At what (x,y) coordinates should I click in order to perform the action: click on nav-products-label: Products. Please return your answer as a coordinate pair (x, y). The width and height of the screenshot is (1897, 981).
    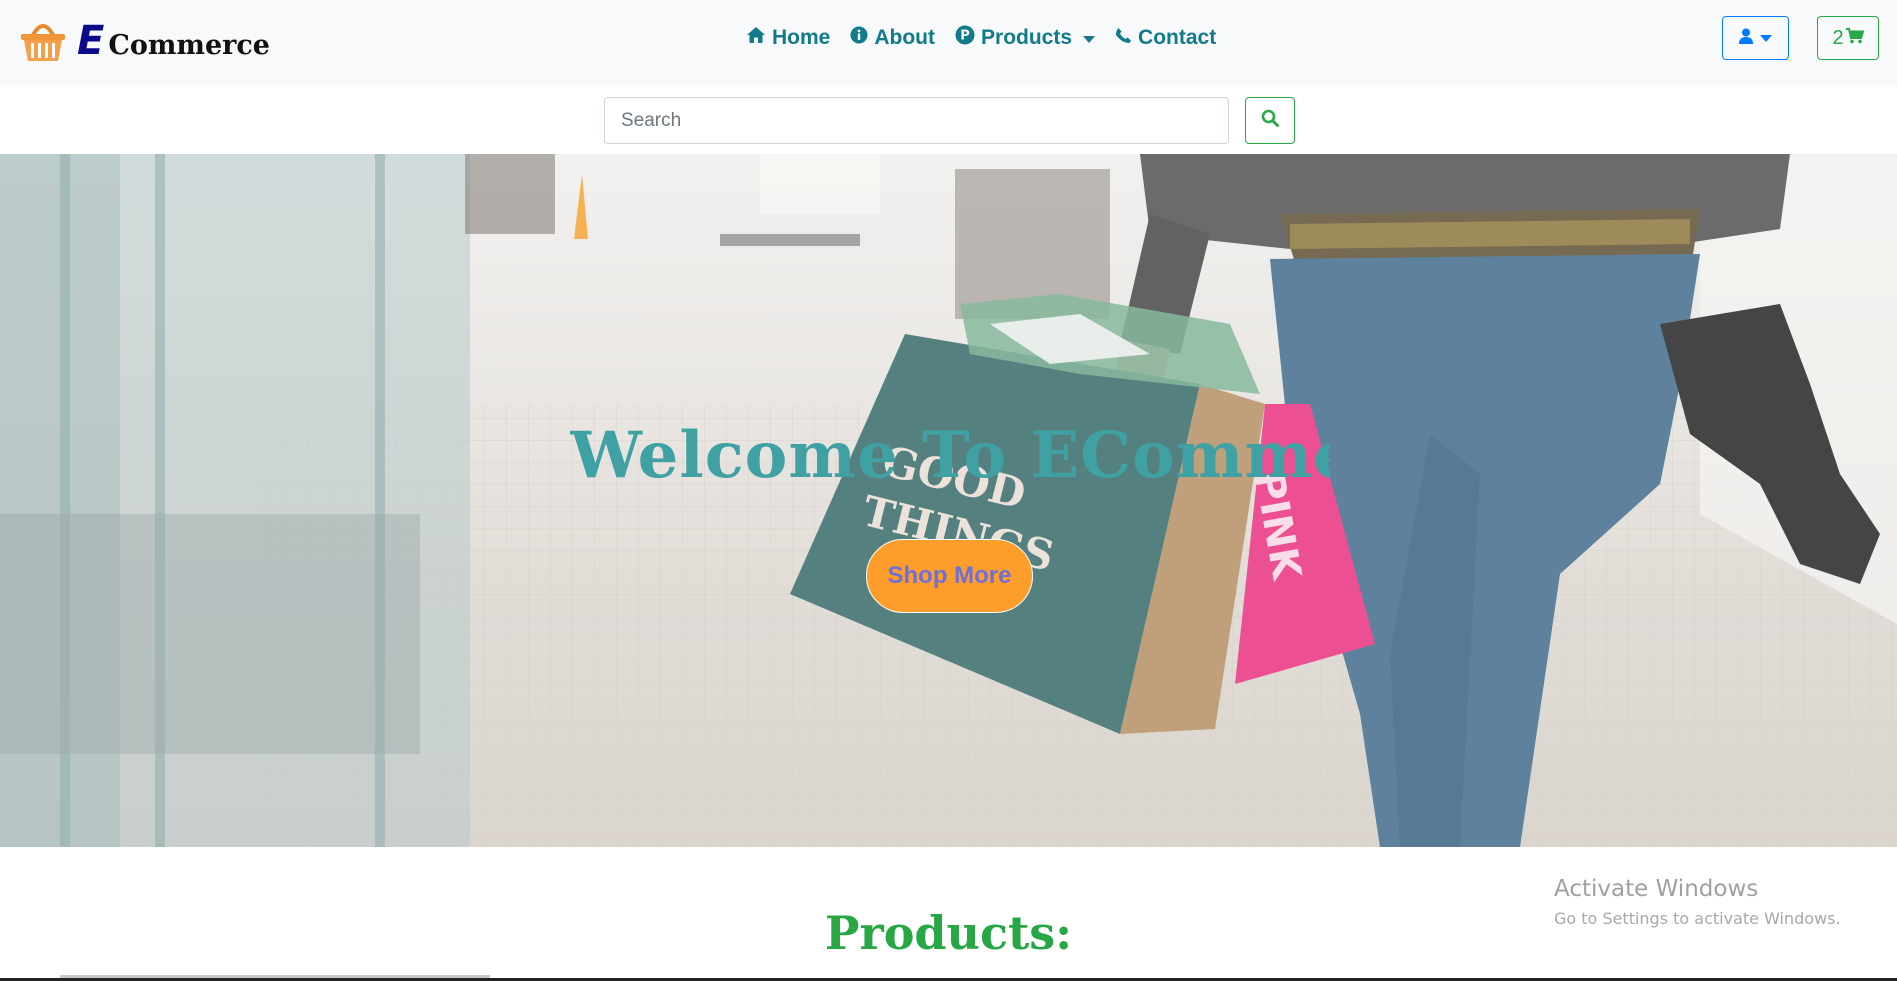
    Looking at the image, I should click on (1027, 37).